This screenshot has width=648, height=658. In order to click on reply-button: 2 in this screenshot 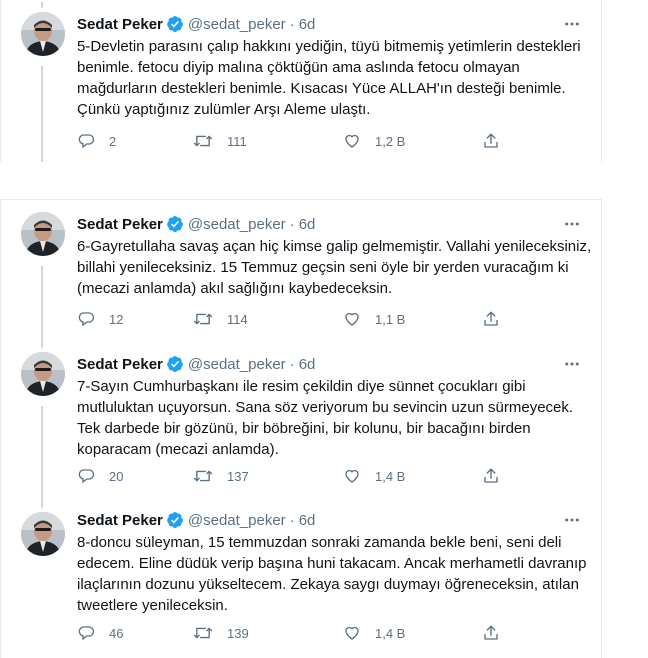, I will do `click(96, 141)`.